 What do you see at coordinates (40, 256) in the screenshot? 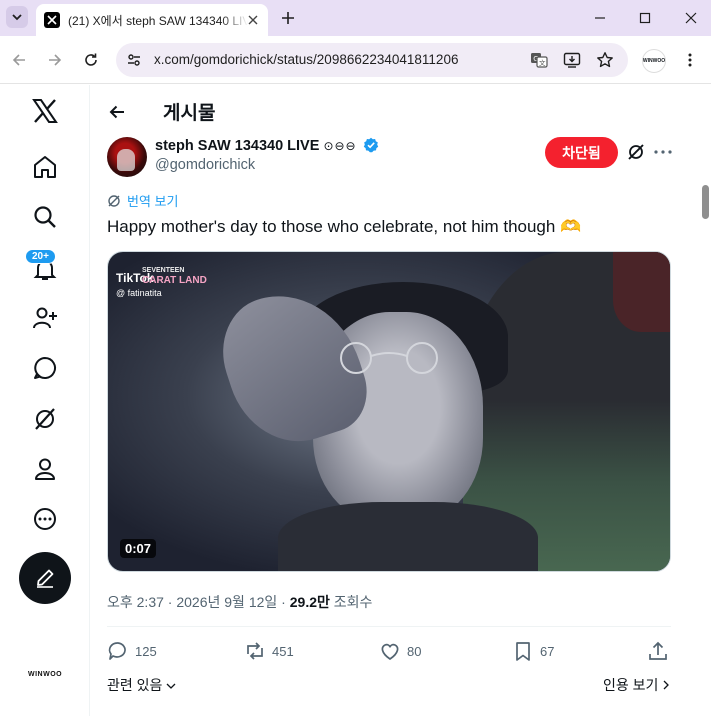
I see `notification-badge: 20+` at bounding box center [40, 256].